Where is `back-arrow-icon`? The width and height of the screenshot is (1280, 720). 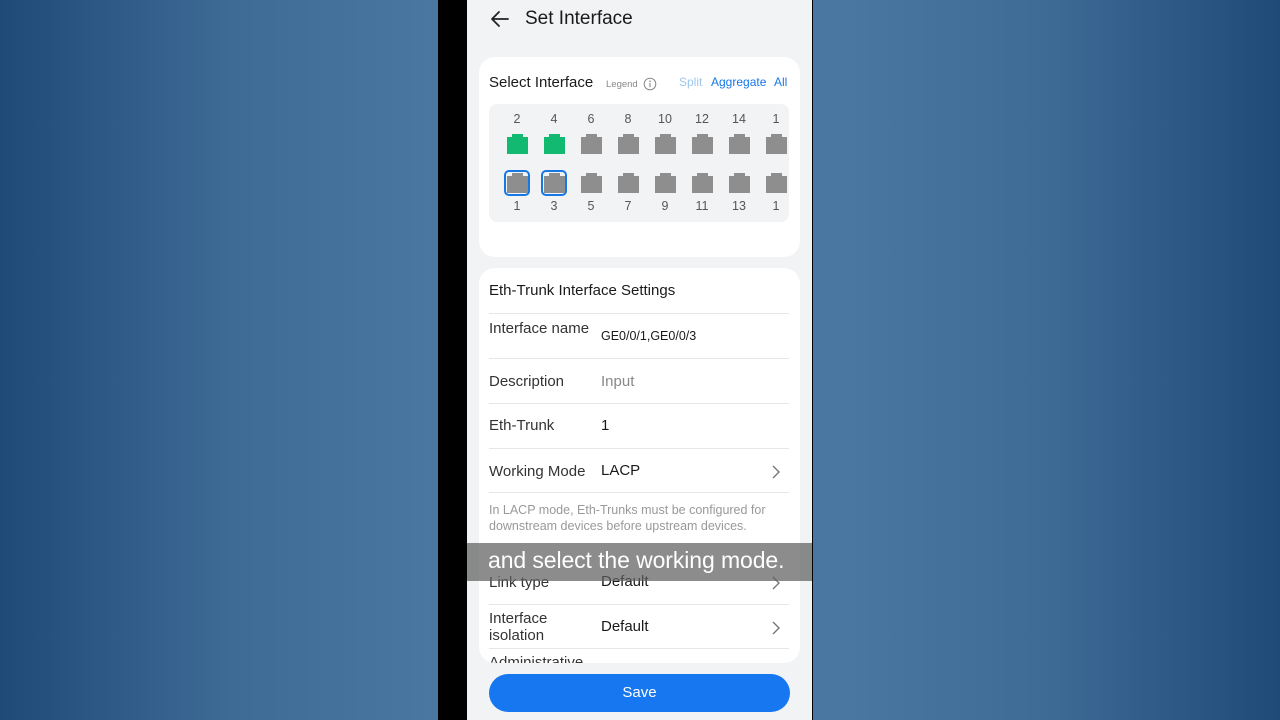 back-arrow-icon is located at coordinates (500, 19).